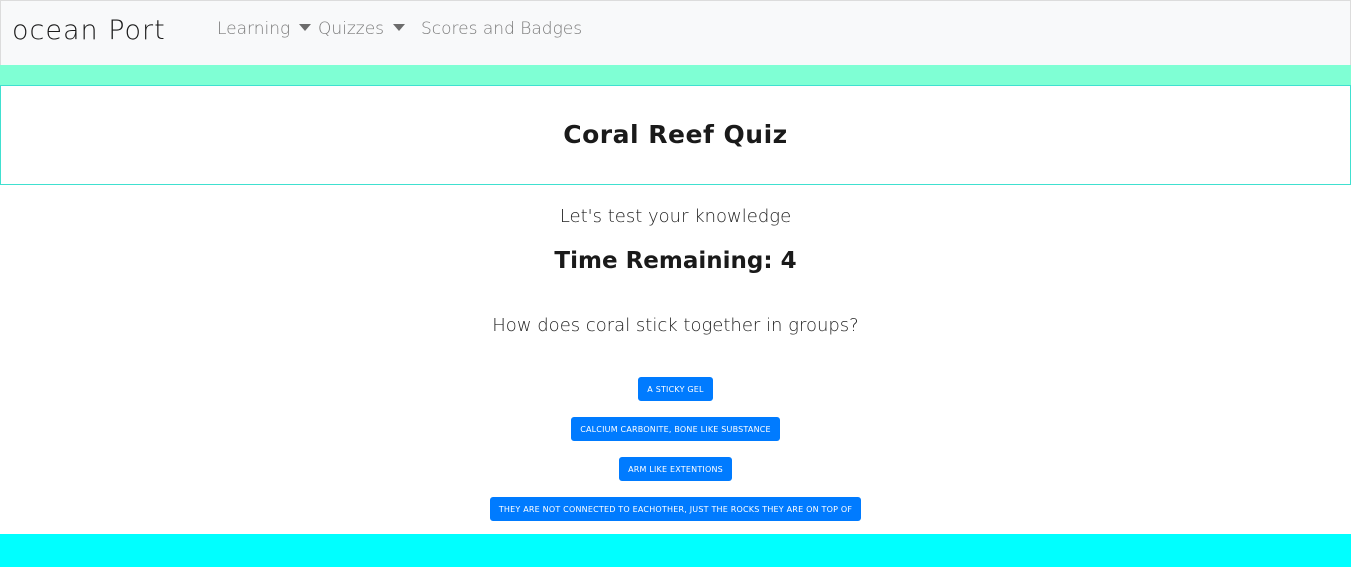  I want to click on nav-dropdown-quizzes: Quizzes, so click(362, 29).